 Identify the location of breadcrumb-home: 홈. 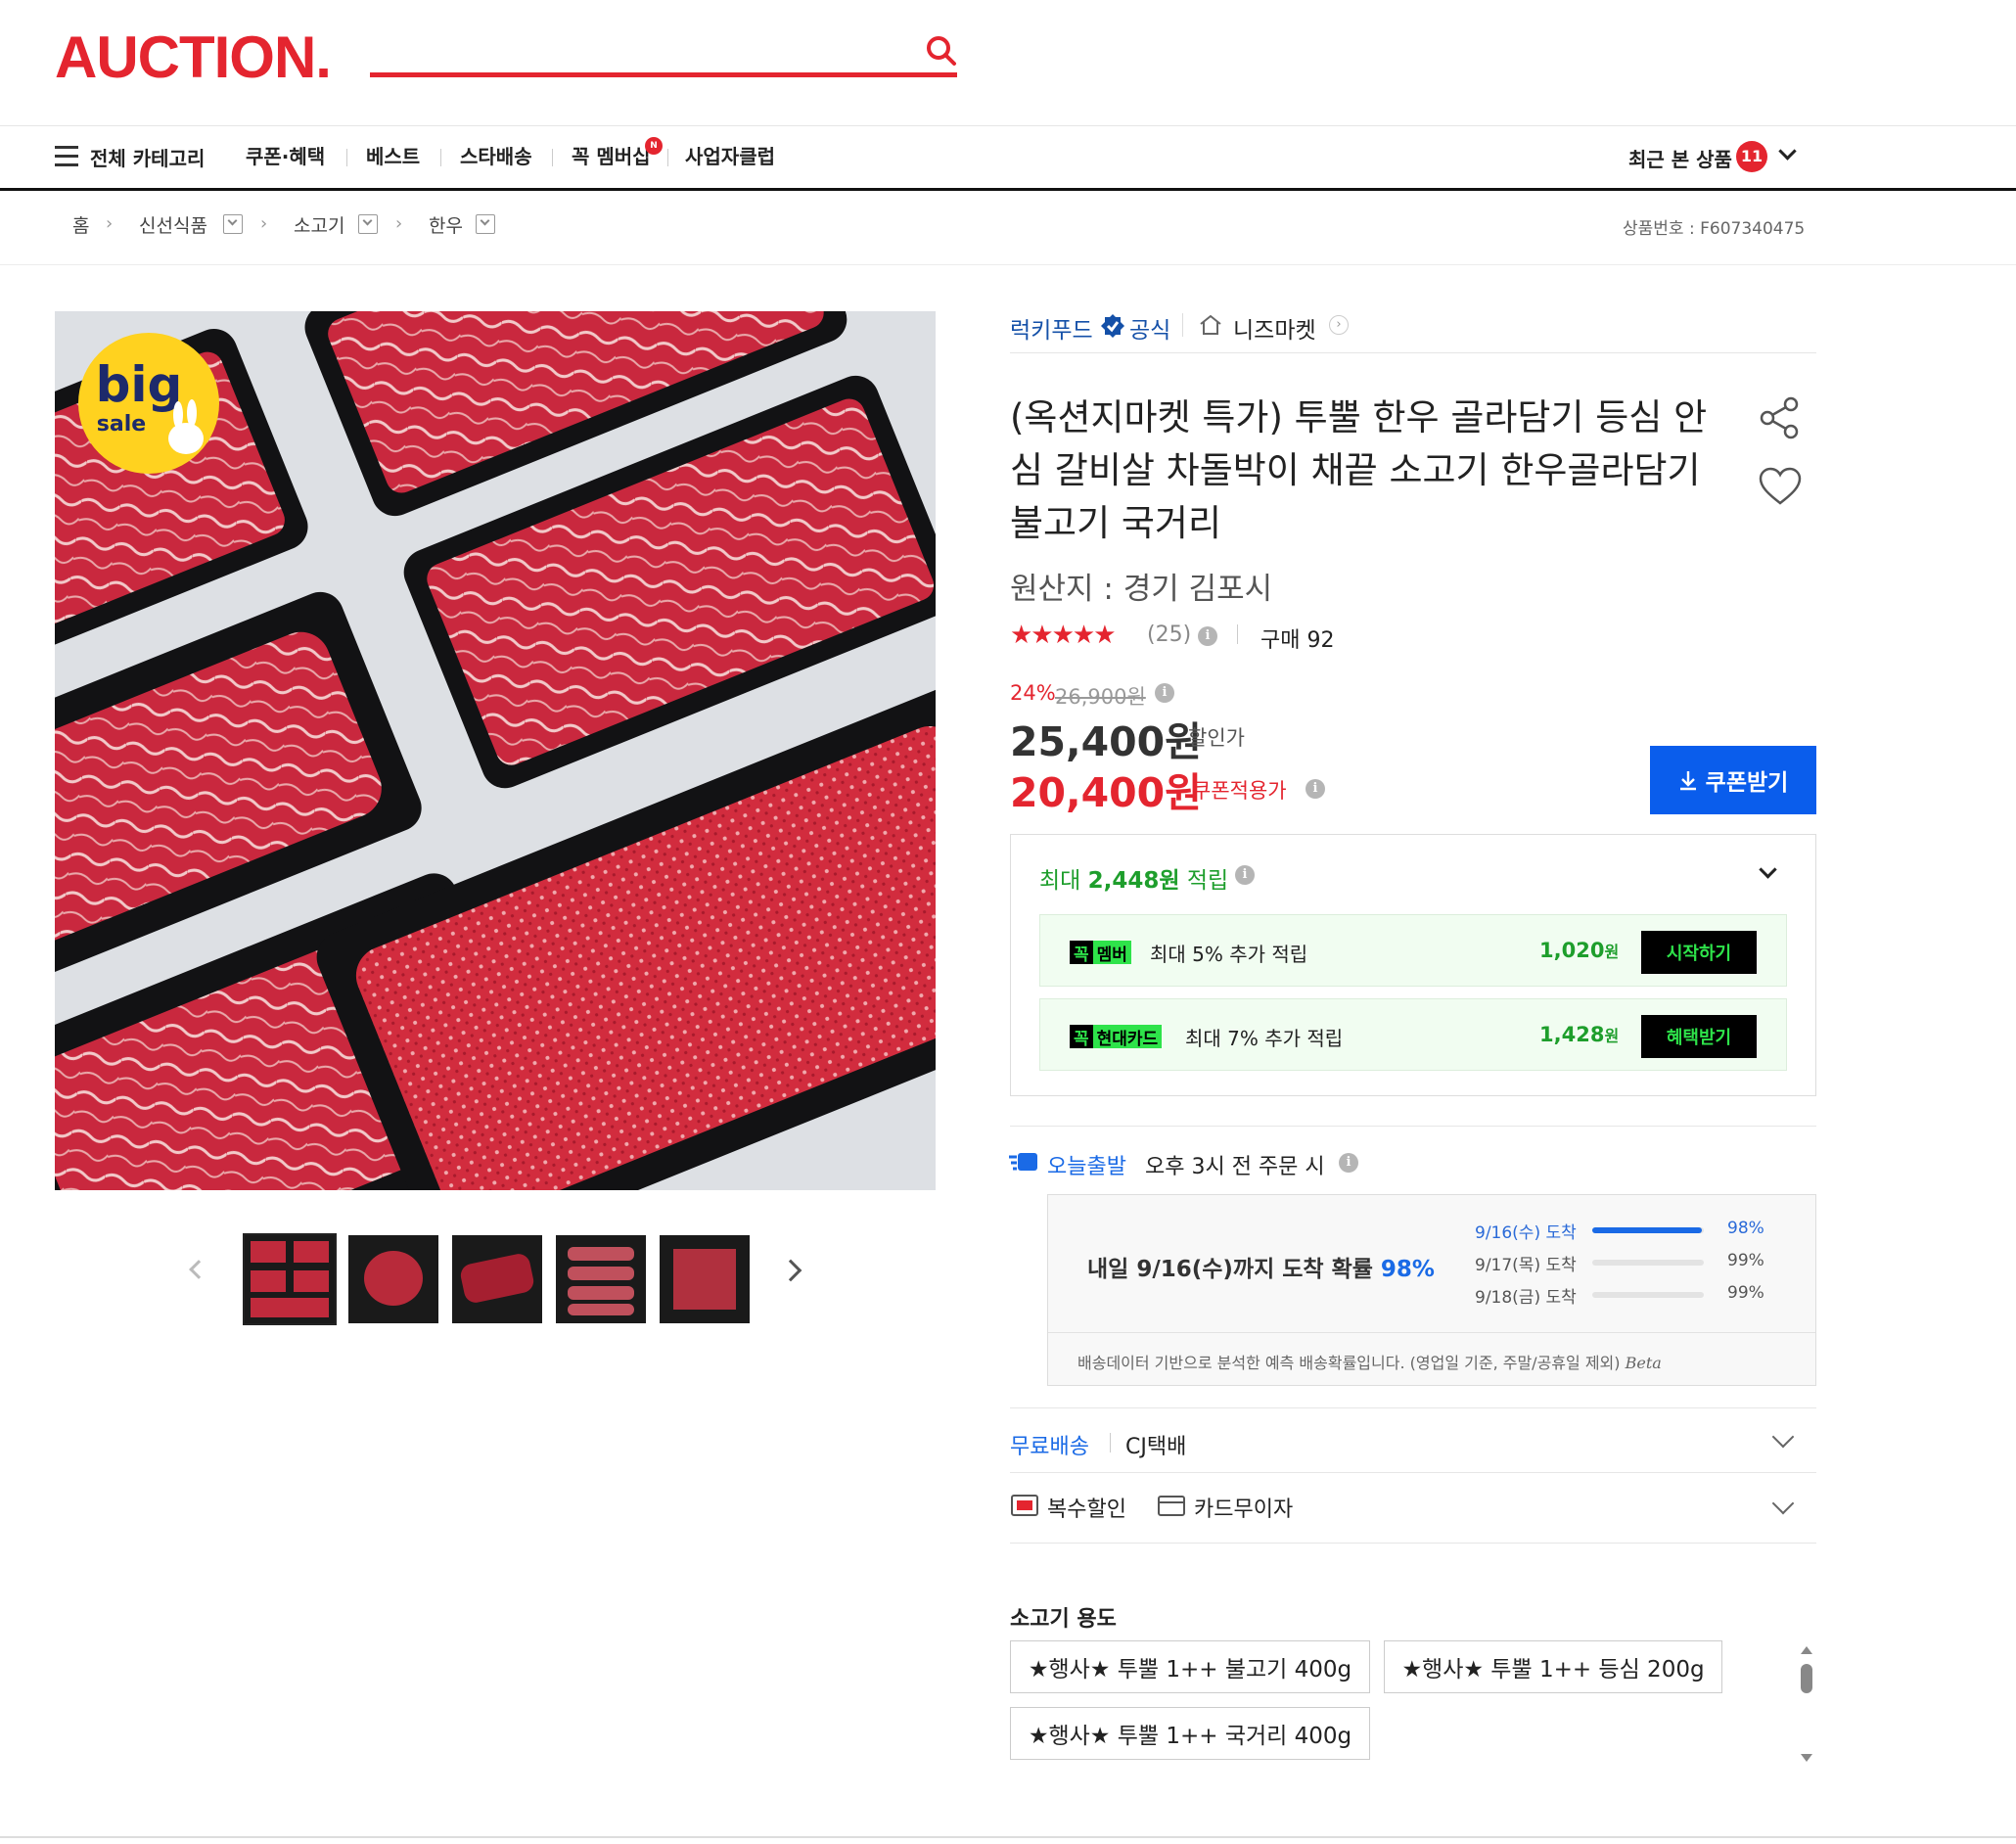
(80, 225).